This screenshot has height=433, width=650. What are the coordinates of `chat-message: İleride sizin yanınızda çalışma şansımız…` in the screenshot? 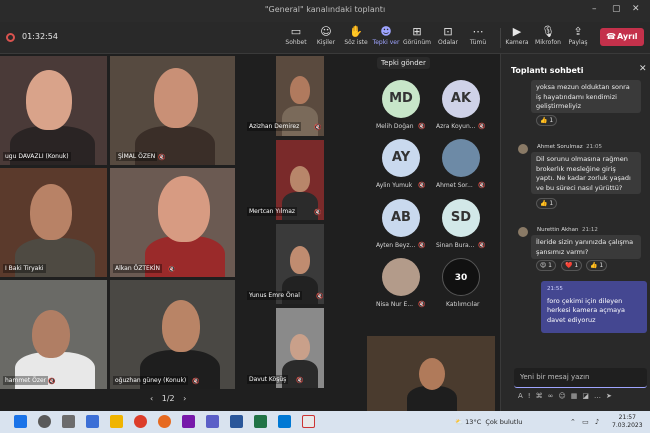 It's located at (586, 247).